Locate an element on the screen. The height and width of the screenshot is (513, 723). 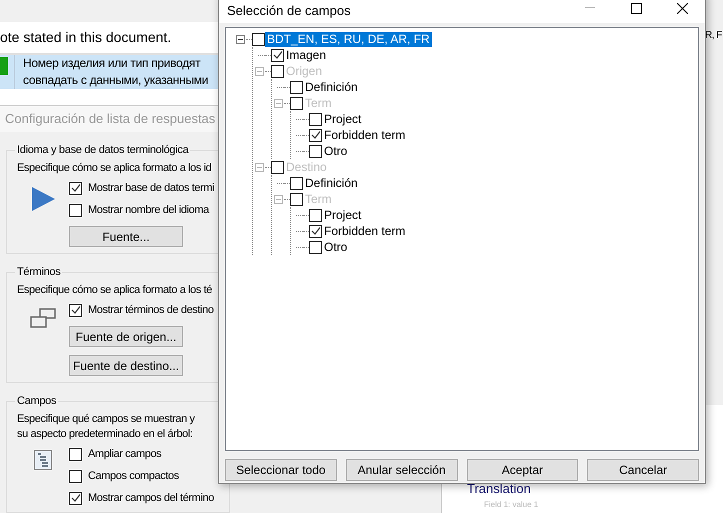
dialog-title: Selección de campos is located at coordinates (289, 11).